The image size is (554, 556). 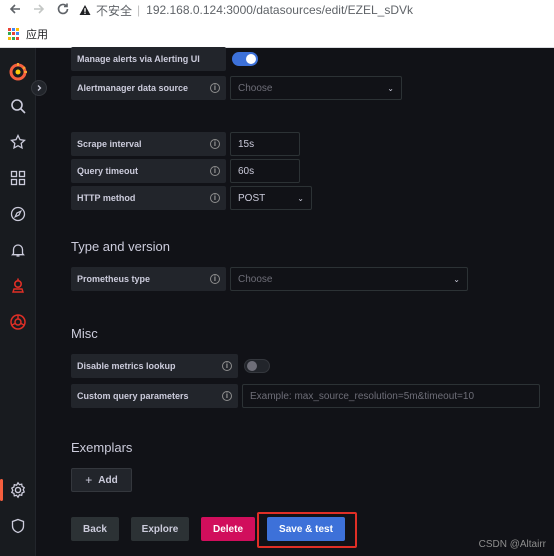 I want to click on disable-lookup-row: Disable metrics lookup i, so click(x=170, y=366).